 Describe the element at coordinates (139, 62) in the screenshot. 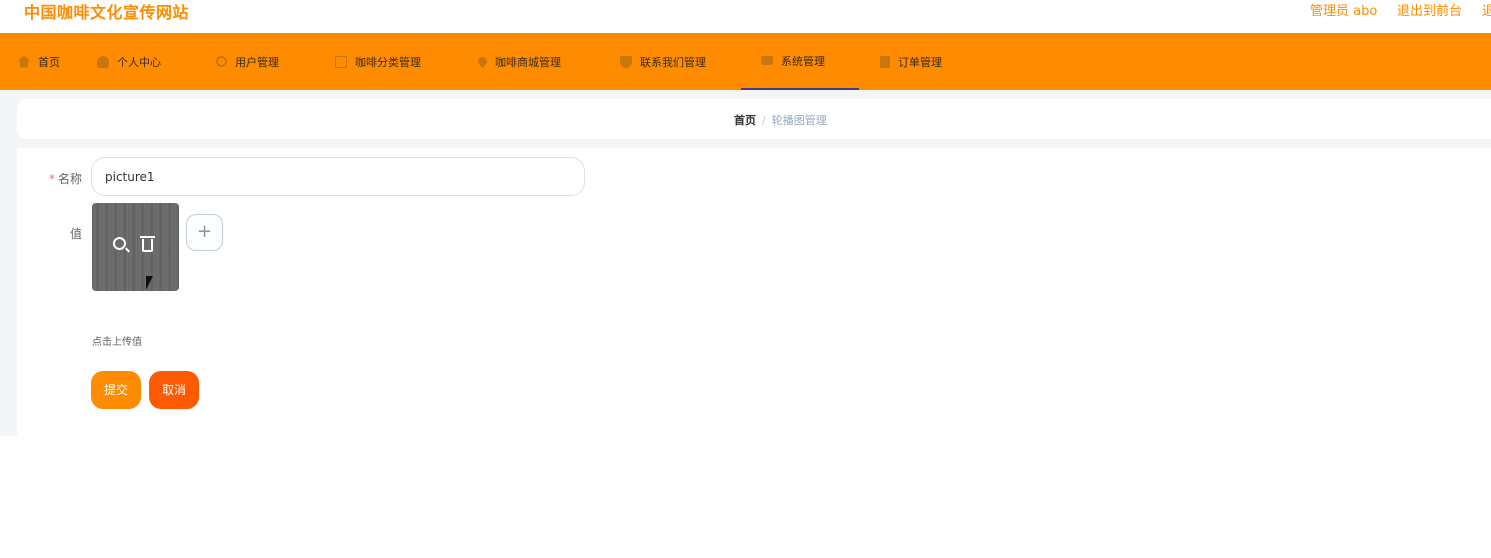

I see `nav-item-label: 个人中心` at that location.